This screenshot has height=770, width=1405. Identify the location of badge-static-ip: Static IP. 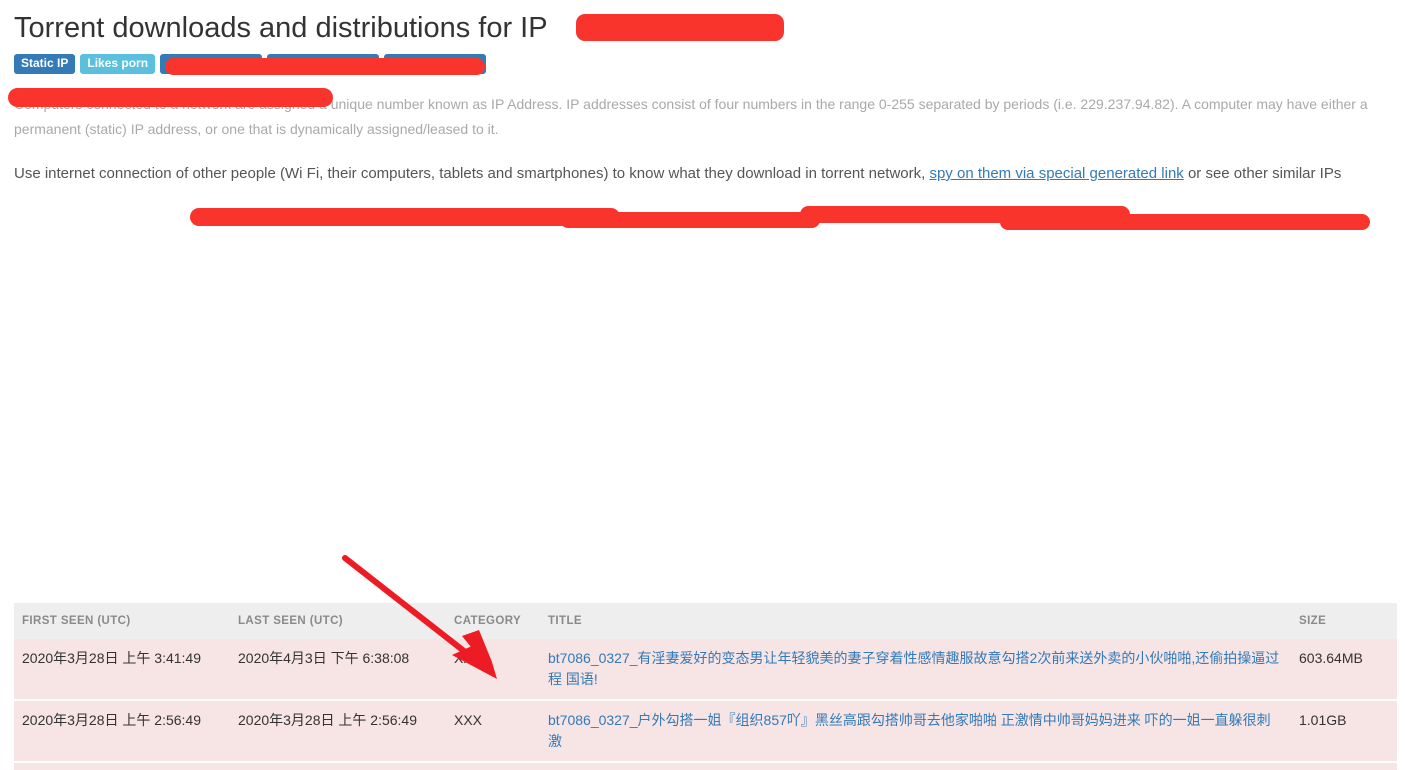
(45, 64).